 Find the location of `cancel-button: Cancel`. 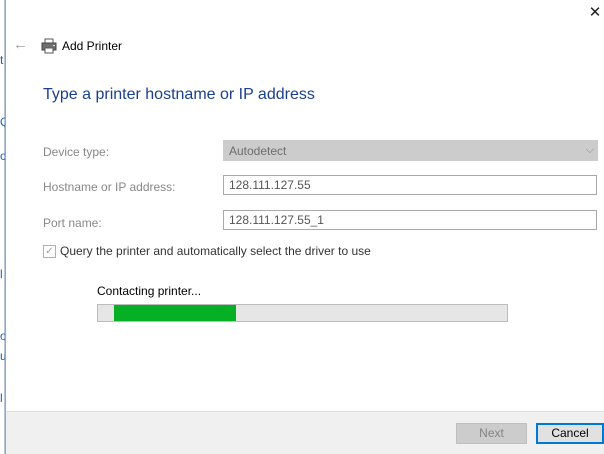

cancel-button: Cancel is located at coordinates (570, 433).